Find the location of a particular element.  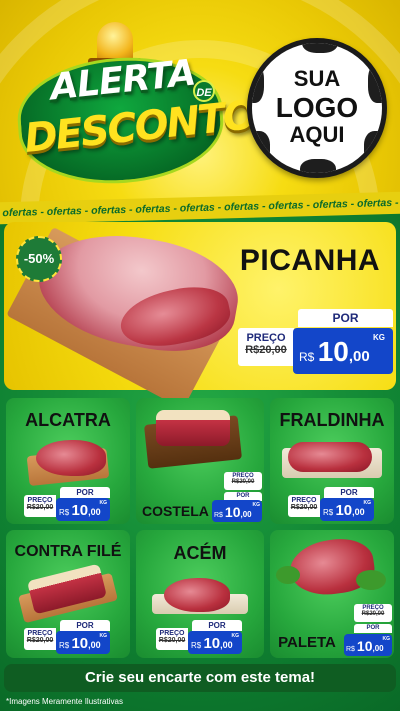

logo-line-1: SUA is located at coordinates (317, 78).